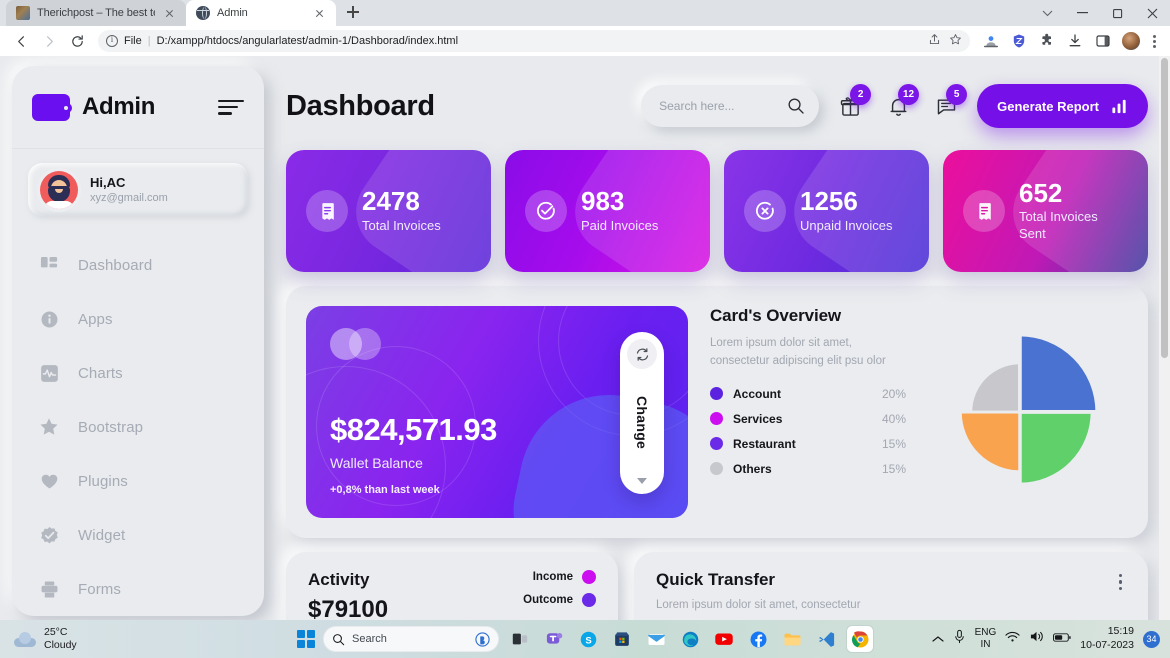  What do you see at coordinates (49, 41) in the screenshot?
I see `forward-icon` at bounding box center [49, 41].